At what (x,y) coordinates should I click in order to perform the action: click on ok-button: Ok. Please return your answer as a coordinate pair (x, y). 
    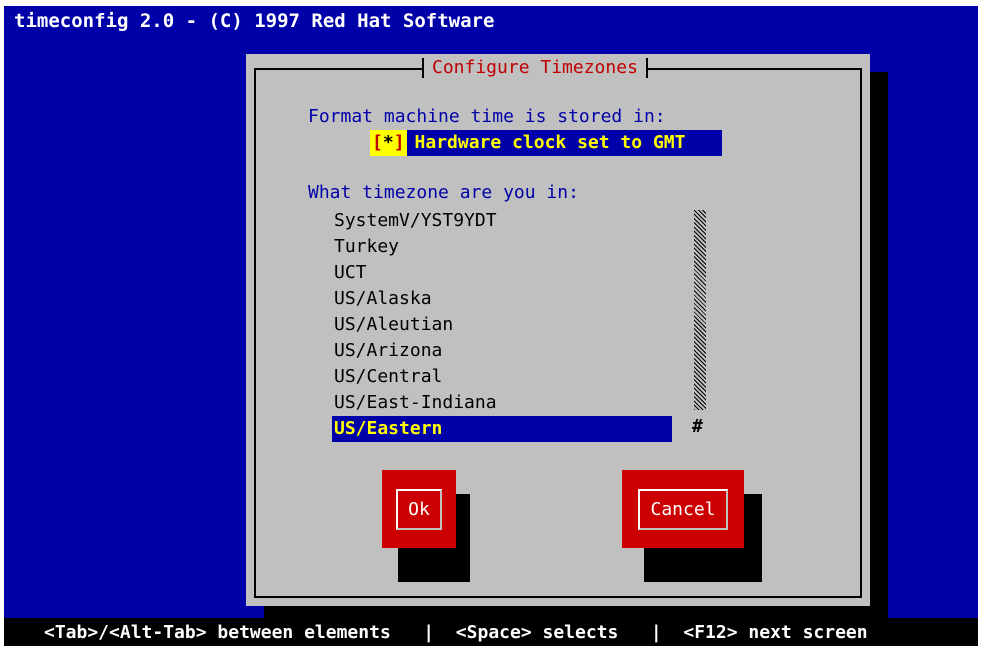
    Looking at the image, I should click on (419, 509).